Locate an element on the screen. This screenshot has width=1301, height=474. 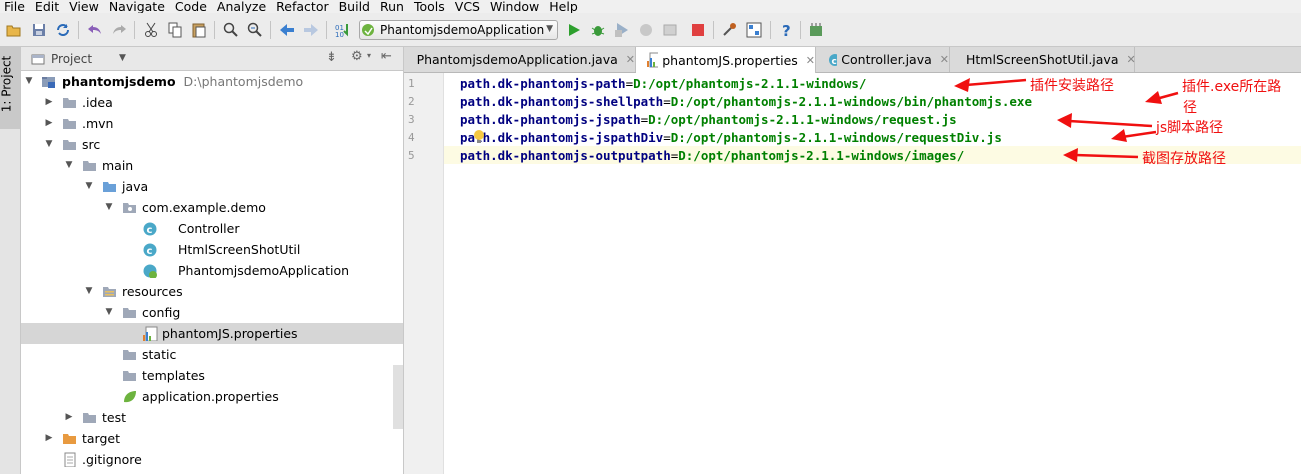
menu-code: Code is located at coordinates (191, 6).